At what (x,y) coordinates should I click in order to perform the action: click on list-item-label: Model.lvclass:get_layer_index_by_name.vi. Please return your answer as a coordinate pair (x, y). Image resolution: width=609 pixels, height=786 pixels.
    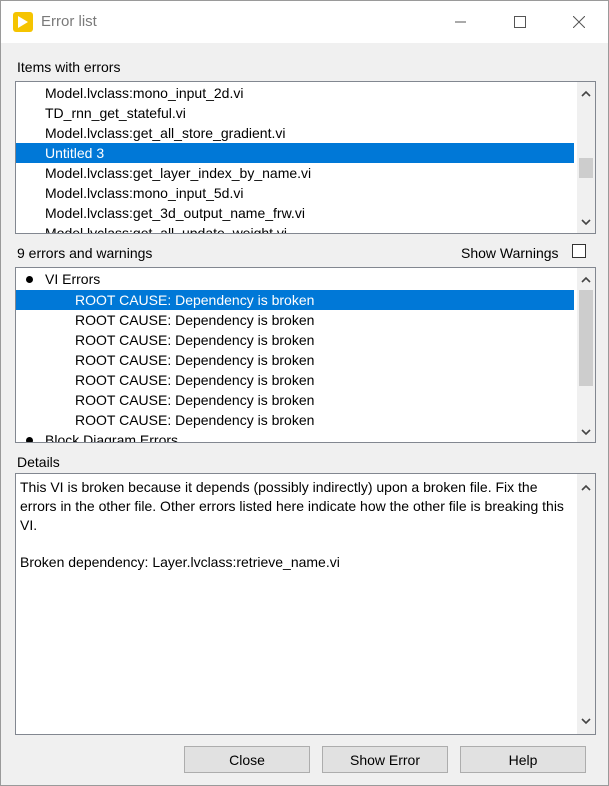
    Looking at the image, I should click on (178, 173).